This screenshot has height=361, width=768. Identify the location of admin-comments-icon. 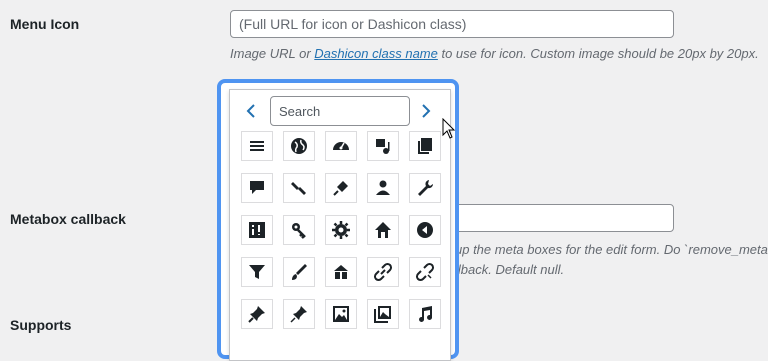
(257, 187).